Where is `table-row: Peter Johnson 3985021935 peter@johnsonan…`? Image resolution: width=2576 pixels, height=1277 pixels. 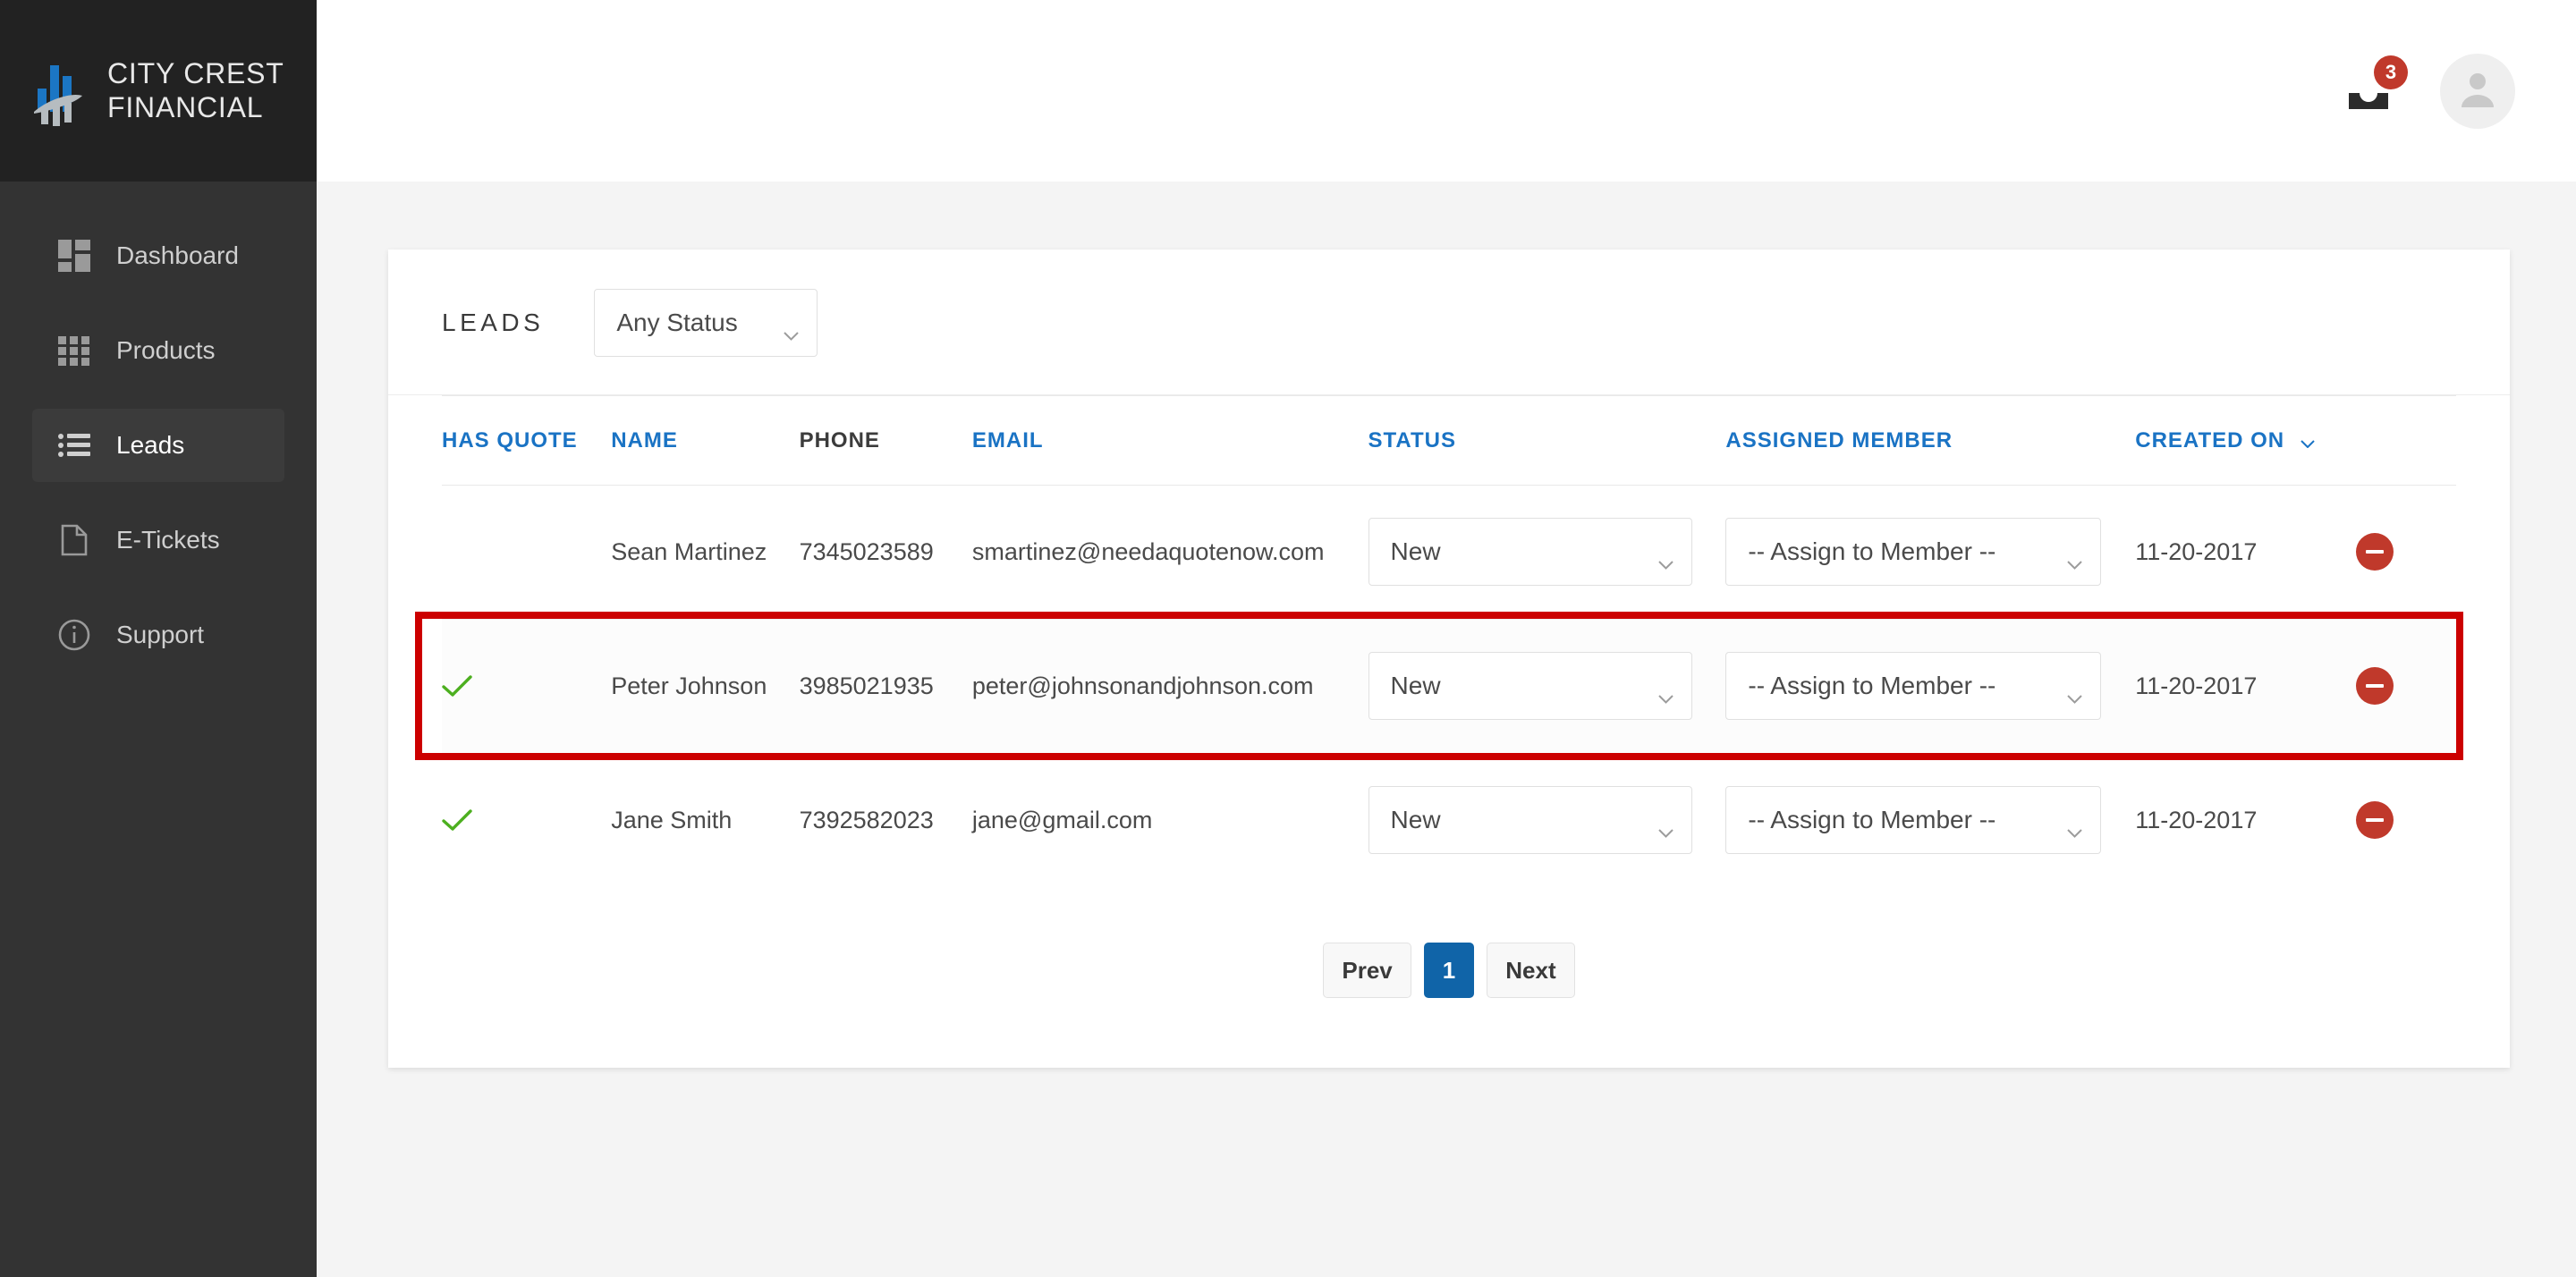 table-row: Peter Johnson 3985021935 peter@johnsonan… is located at coordinates (1449, 686).